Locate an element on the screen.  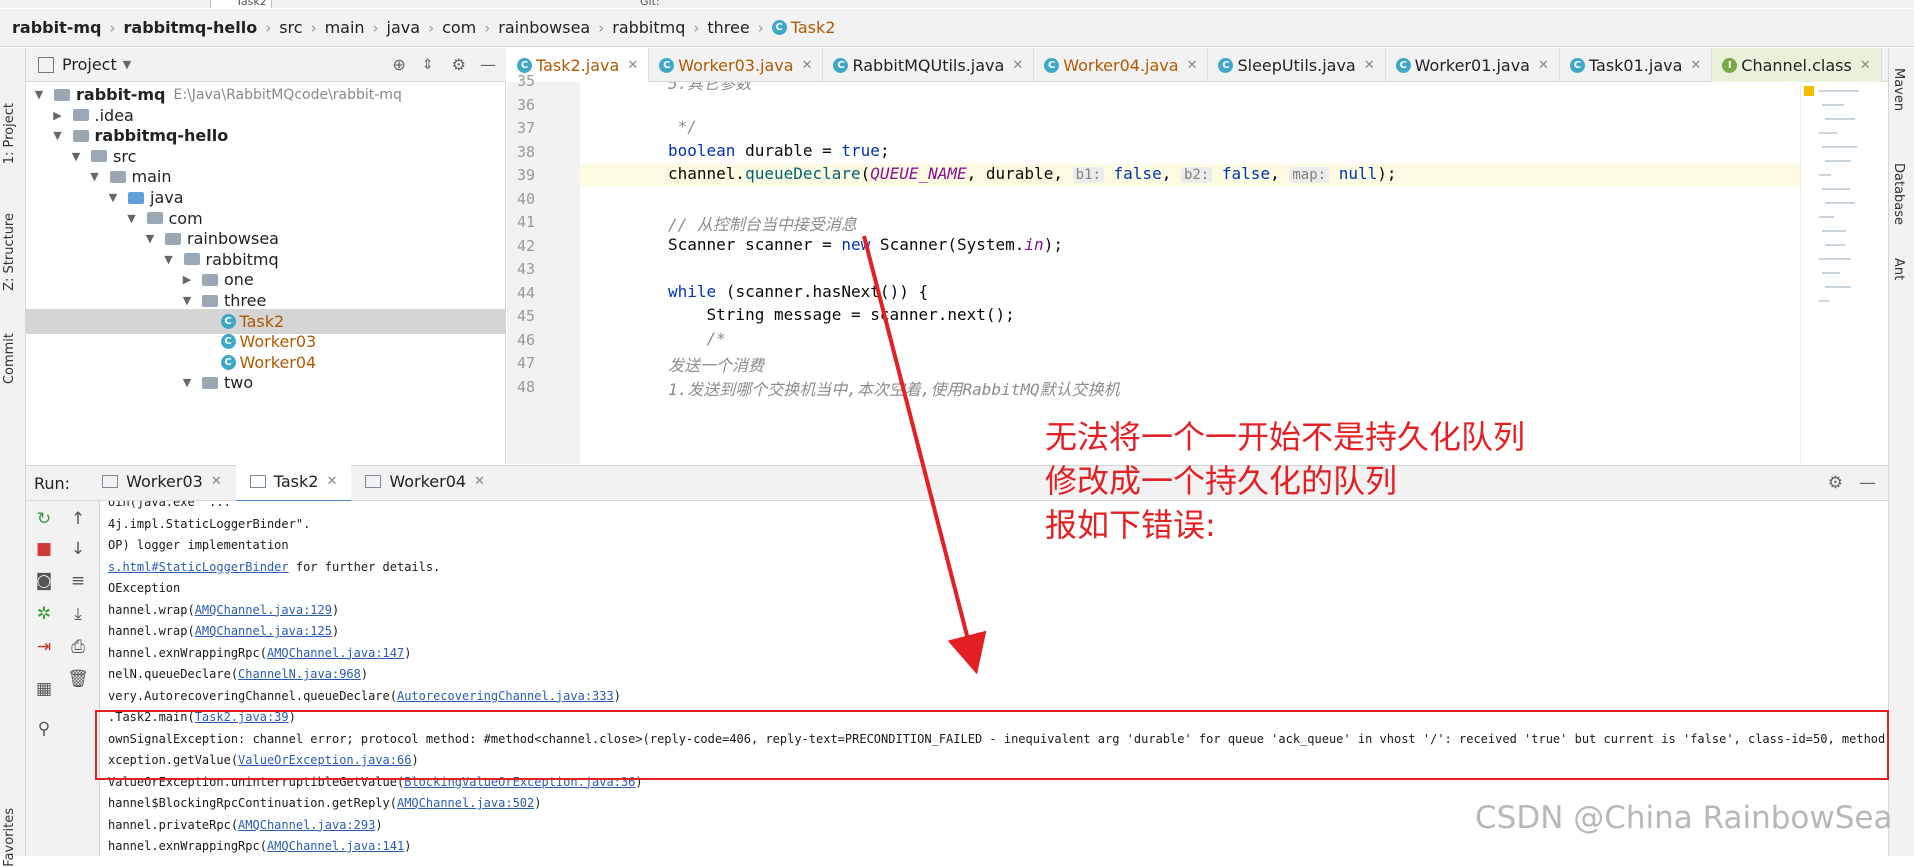
console-text: hannel.wrap( is located at coordinates (151, 631).